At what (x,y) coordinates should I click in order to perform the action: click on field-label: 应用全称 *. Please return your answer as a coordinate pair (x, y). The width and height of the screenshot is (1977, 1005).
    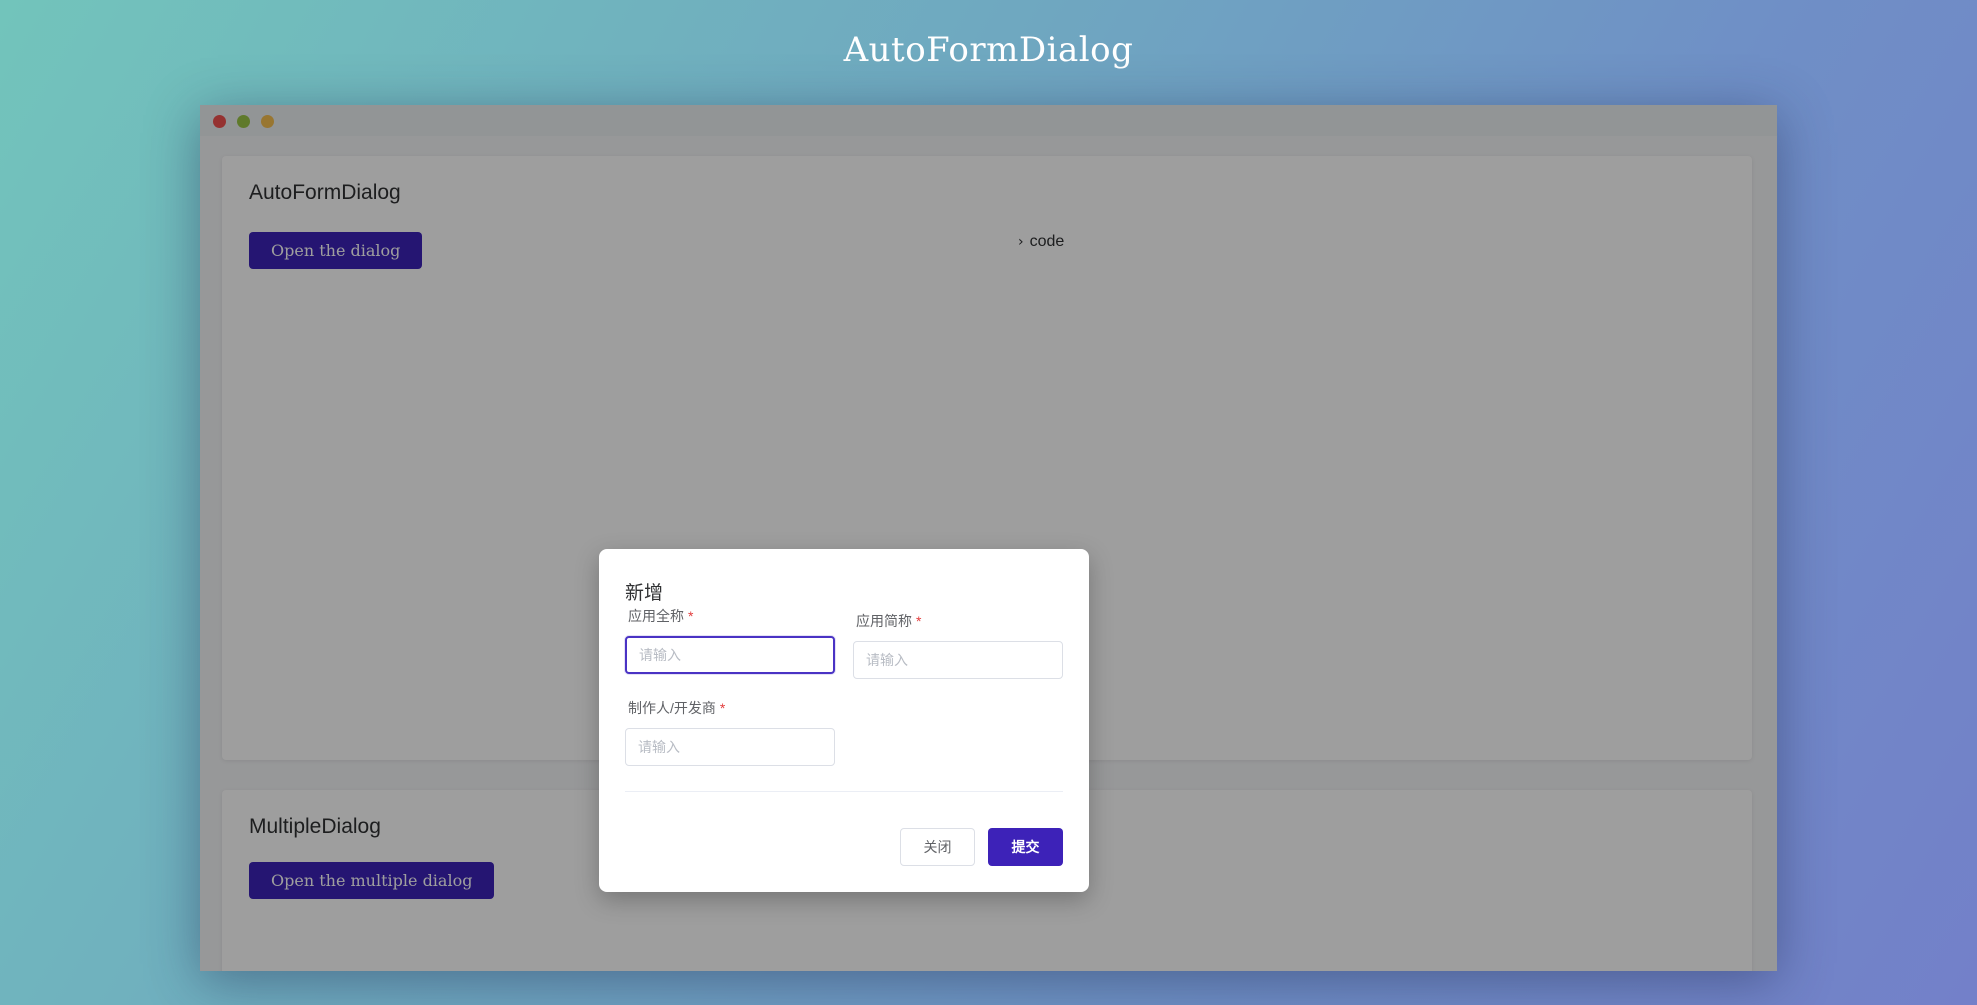
    Looking at the image, I should click on (730, 616).